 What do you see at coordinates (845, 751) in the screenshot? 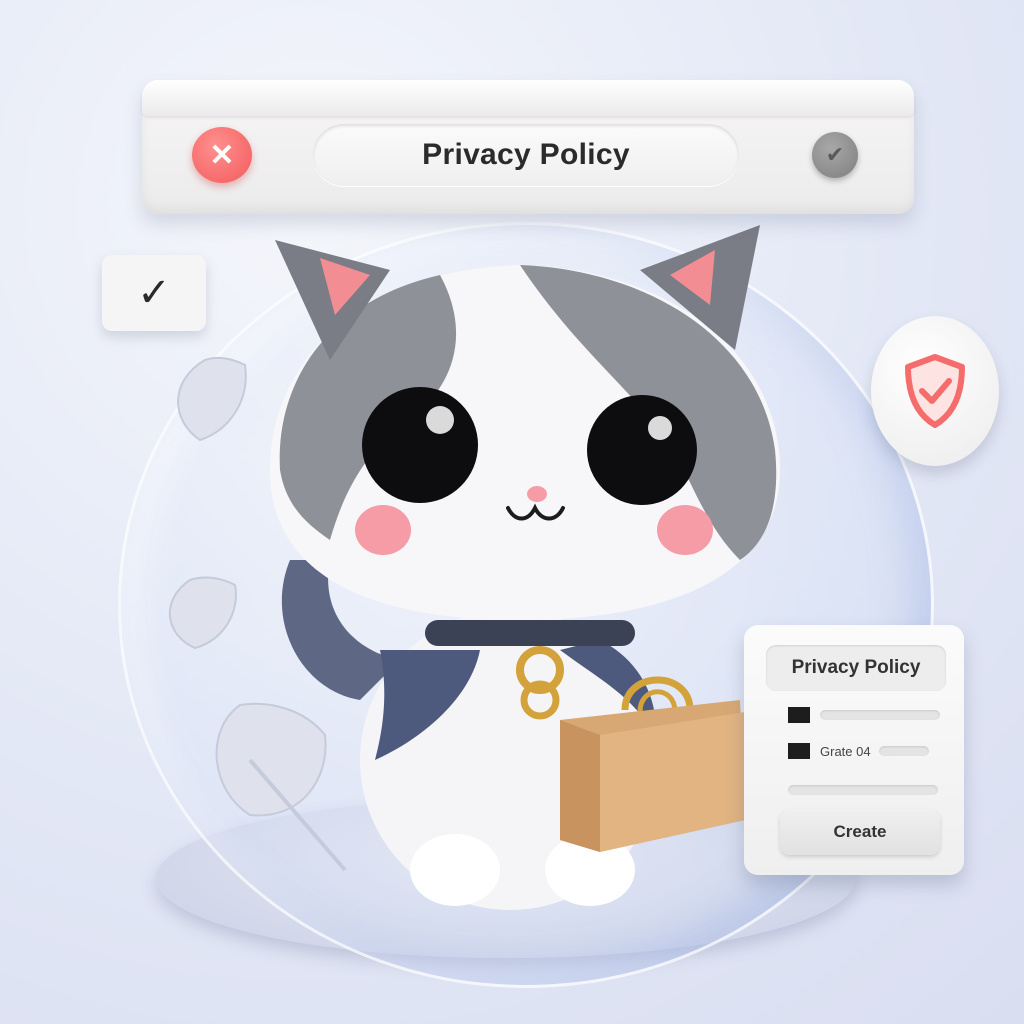
I see `option-label: Grate 04` at bounding box center [845, 751].